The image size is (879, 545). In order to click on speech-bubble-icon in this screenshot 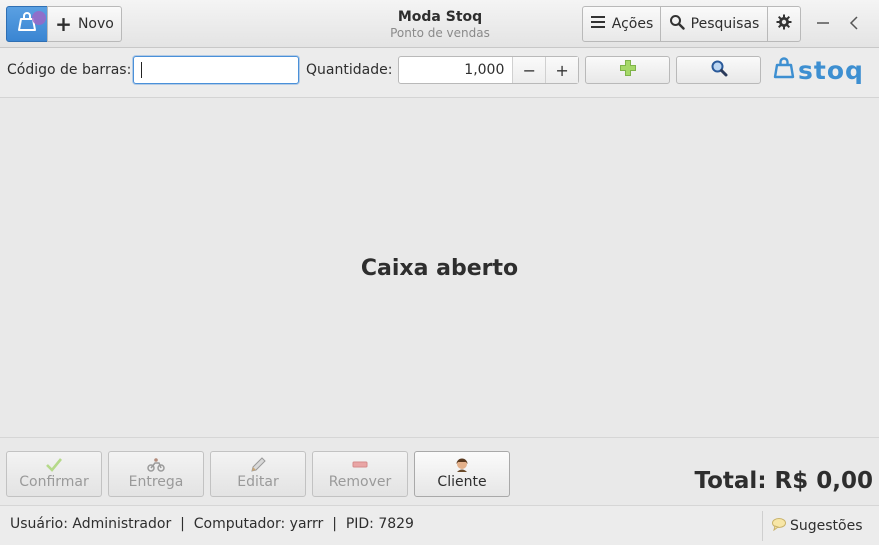, I will do `click(779, 526)`.